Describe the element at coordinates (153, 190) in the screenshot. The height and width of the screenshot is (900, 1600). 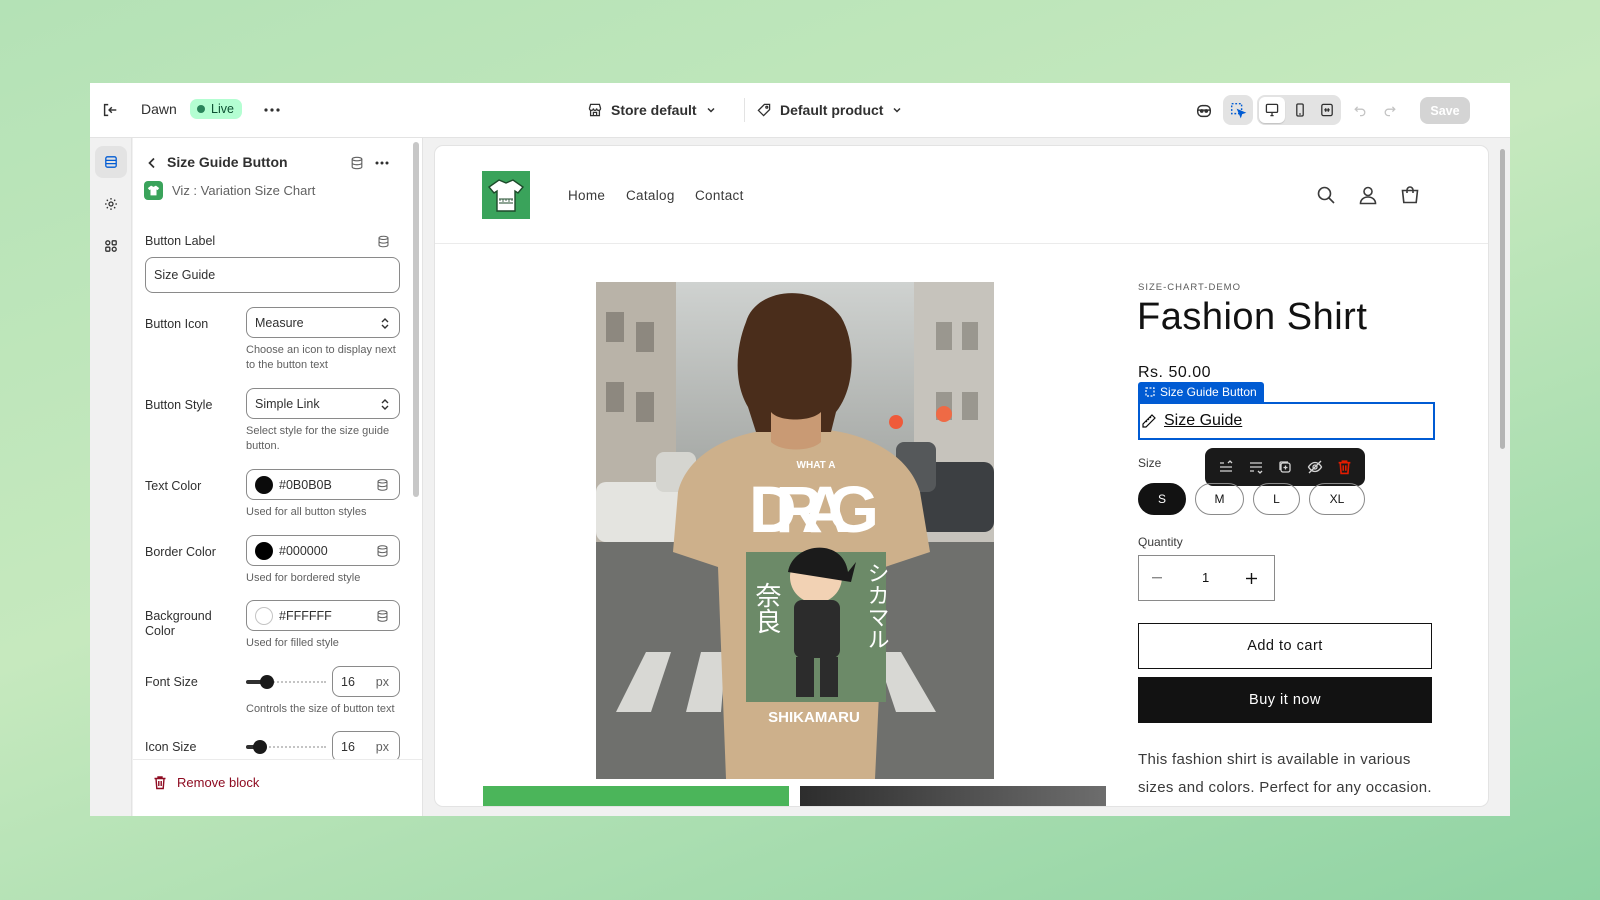
I see `app-logo-icon` at that location.